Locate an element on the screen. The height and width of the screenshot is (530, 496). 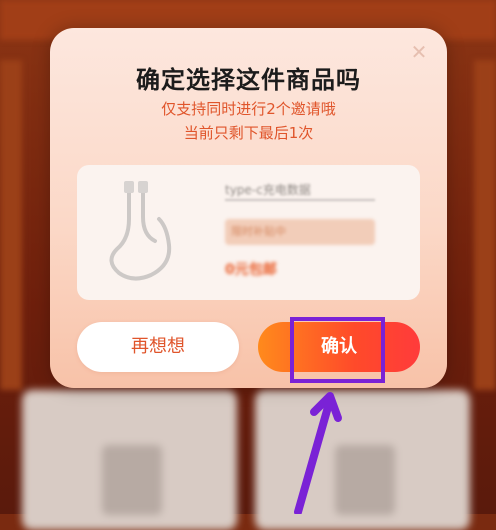
product-name-underline is located at coordinates (300, 200).